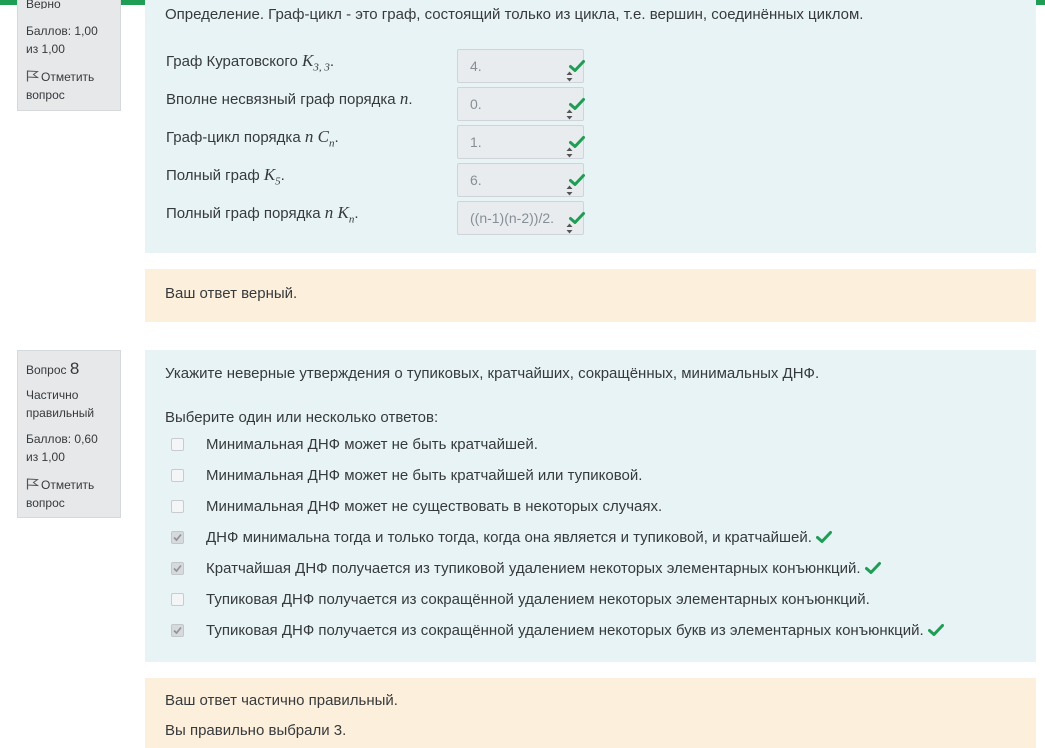 The height and width of the screenshot is (748, 1045). I want to click on match-row-label: Граф Куратовского K3, 3., so click(250, 64).